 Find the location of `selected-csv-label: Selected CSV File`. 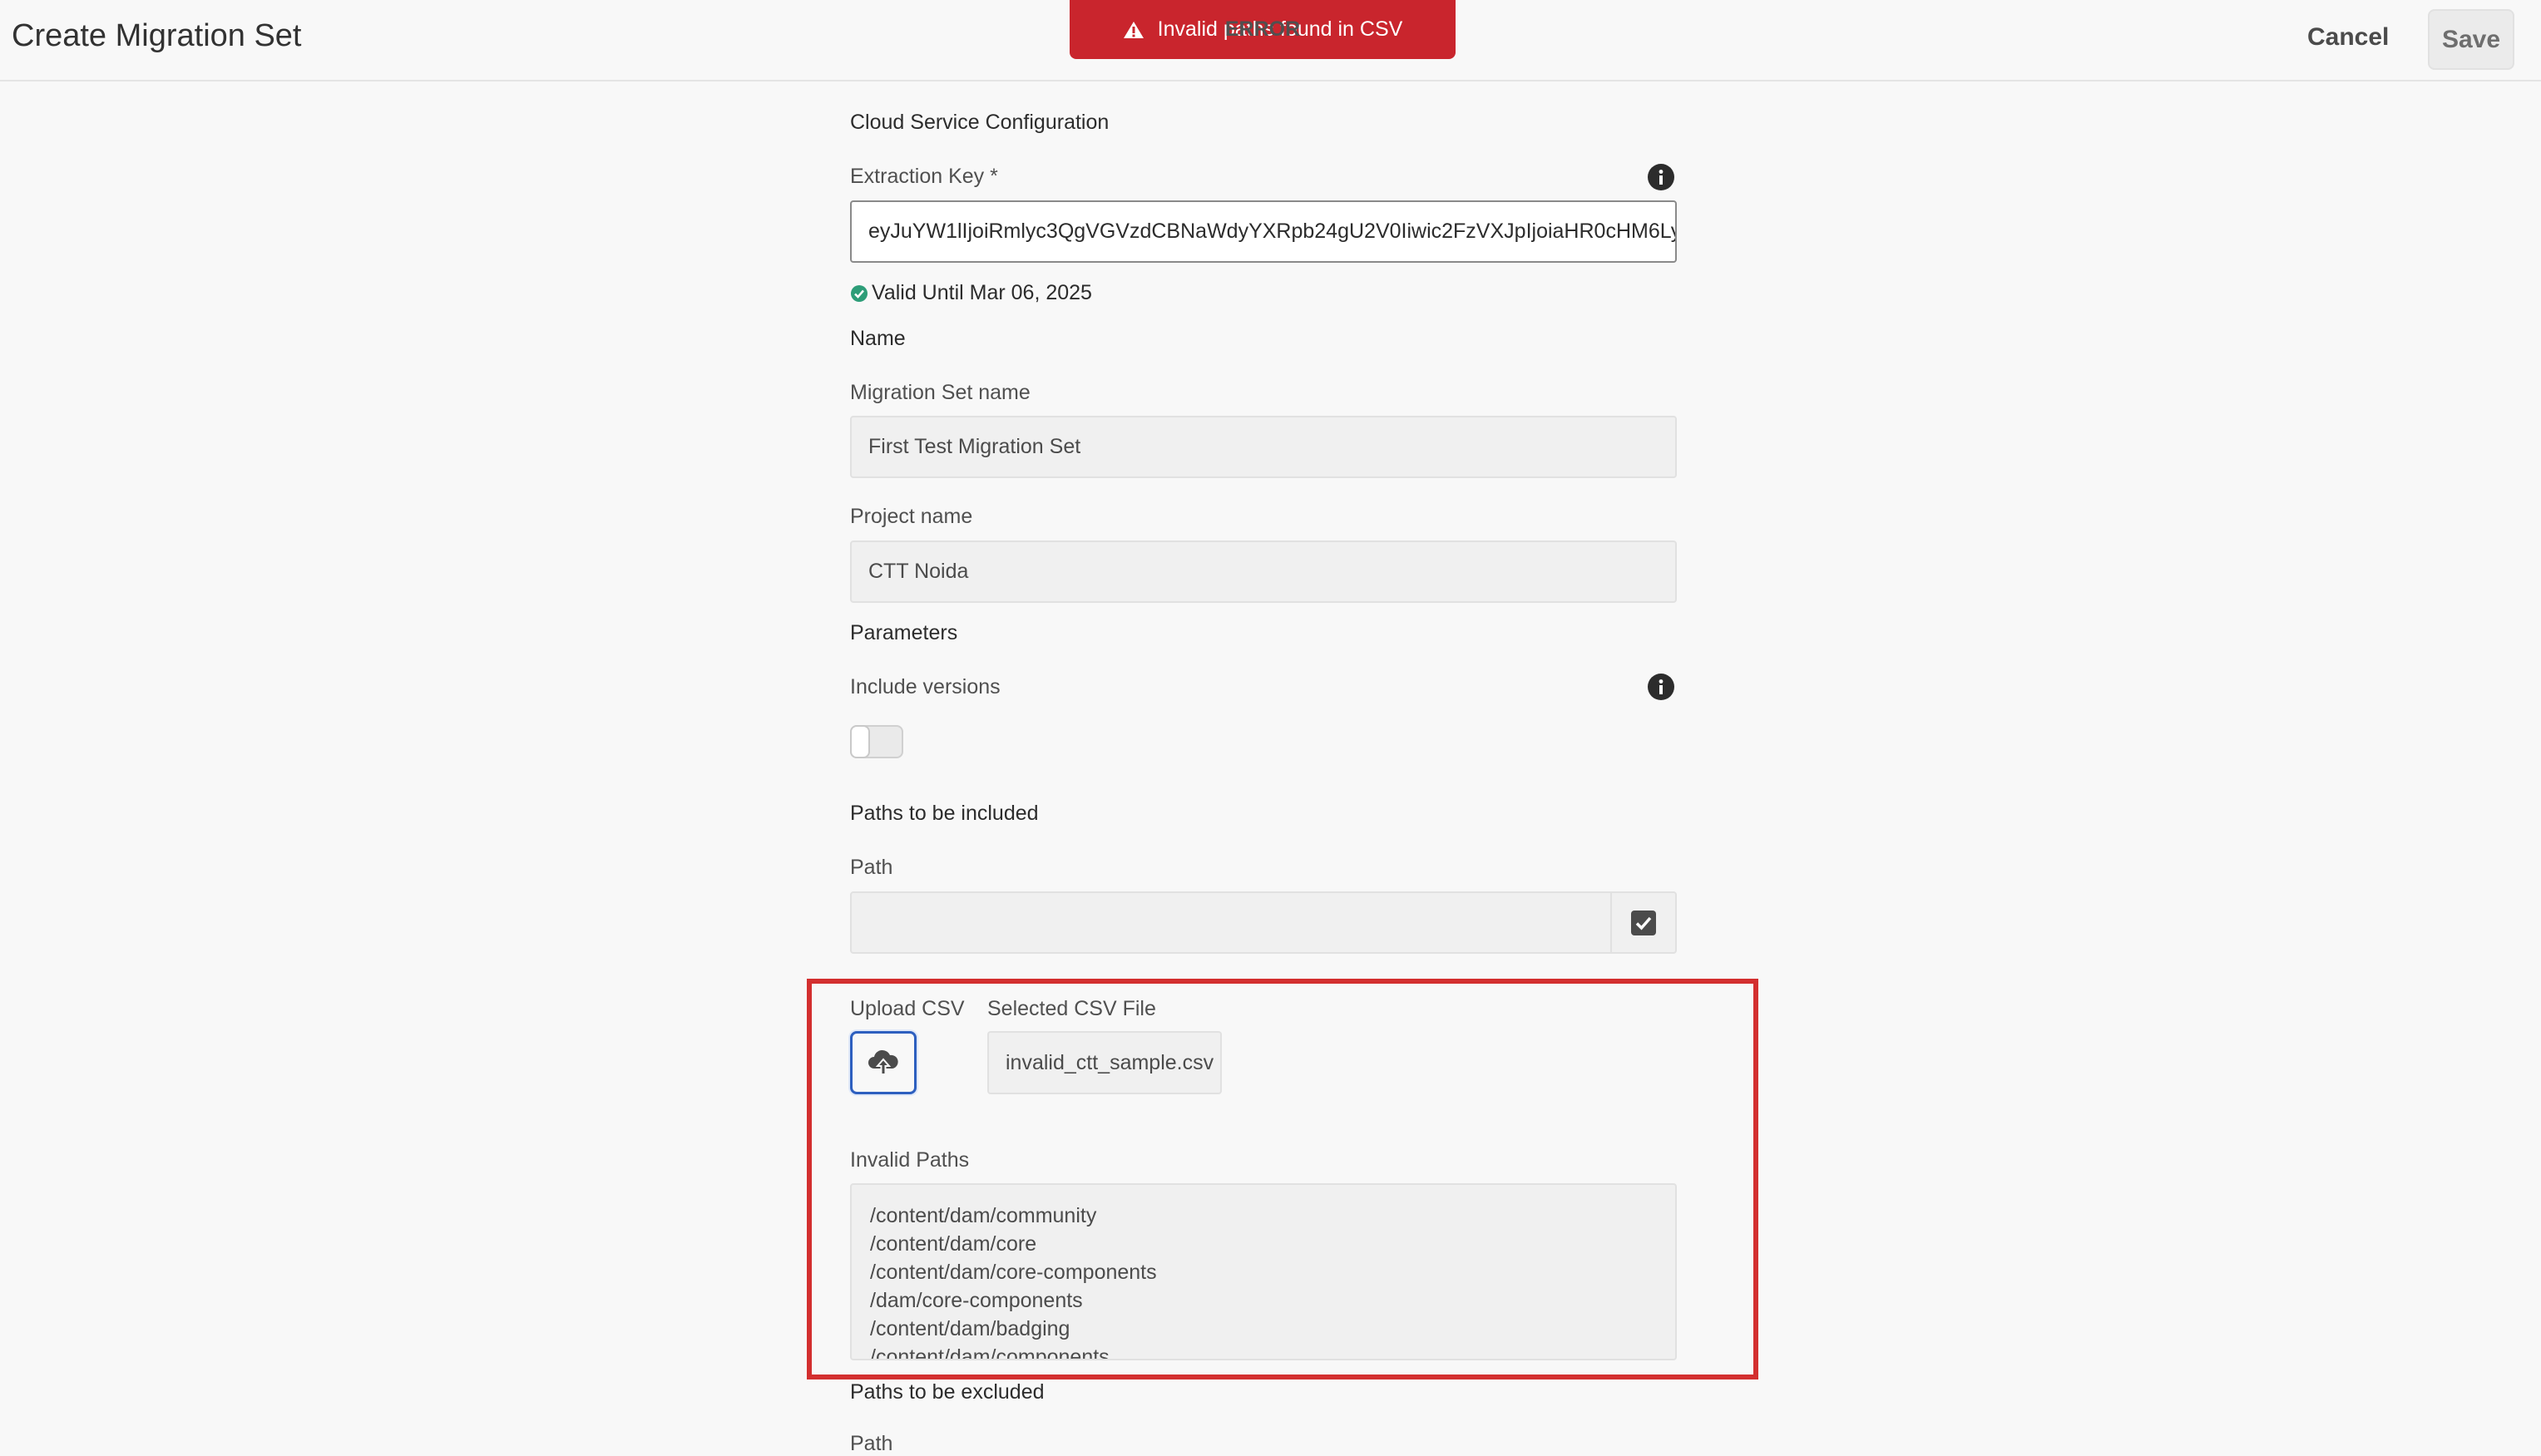

selected-csv-label: Selected CSV File is located at coordinates (1071, 1008).